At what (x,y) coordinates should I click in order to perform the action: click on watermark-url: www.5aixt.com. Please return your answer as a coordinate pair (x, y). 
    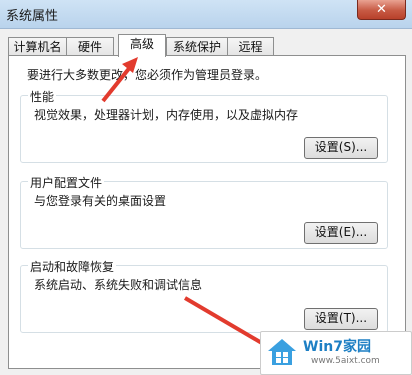
    Looking at the image, I should click on (345, 361).